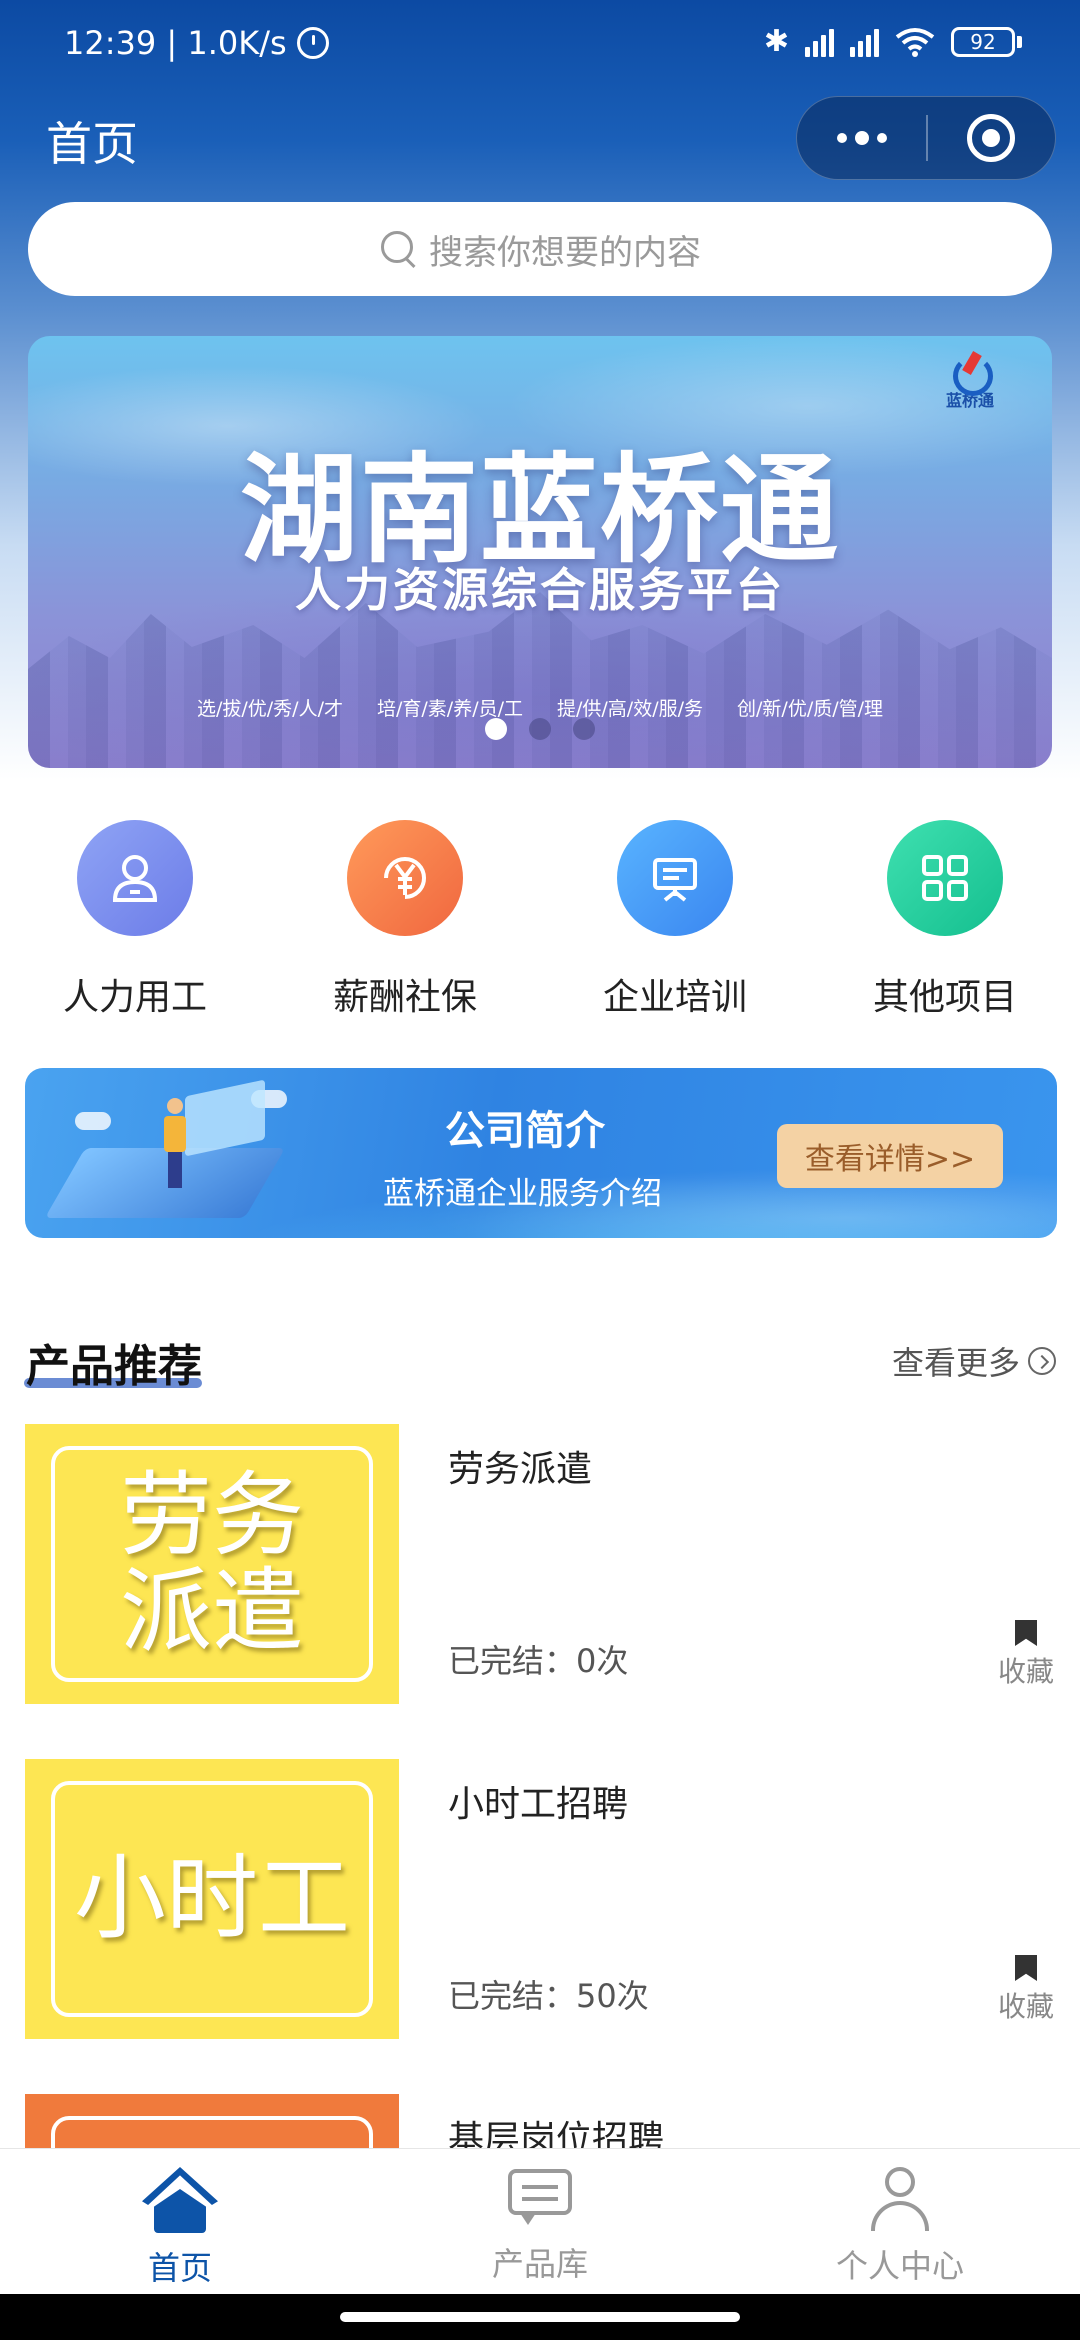 The height and width of the screenshot is (2340, 1080). Describe the element at coordinates (212, 2132) in the screenshot. I see `thumbnail-frame` at that location.